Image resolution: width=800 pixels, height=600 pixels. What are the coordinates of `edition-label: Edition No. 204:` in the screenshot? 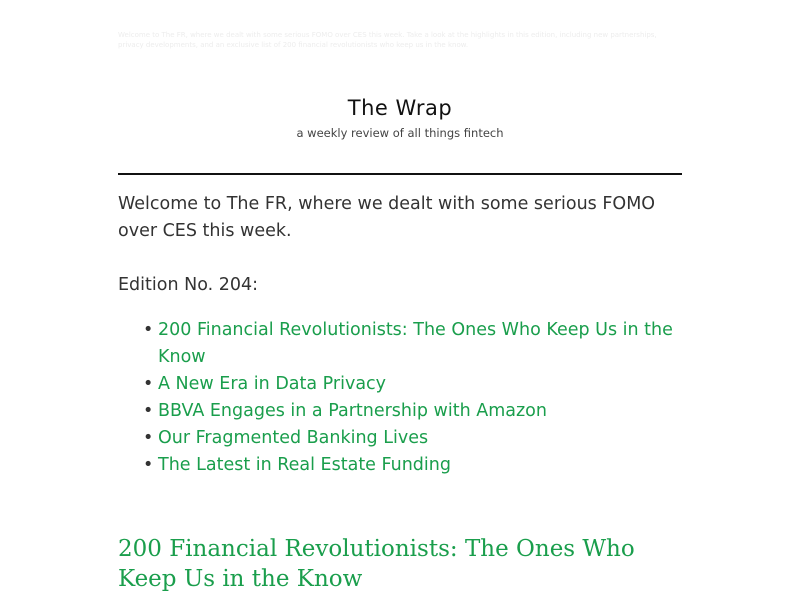 It's located at (188, 285).